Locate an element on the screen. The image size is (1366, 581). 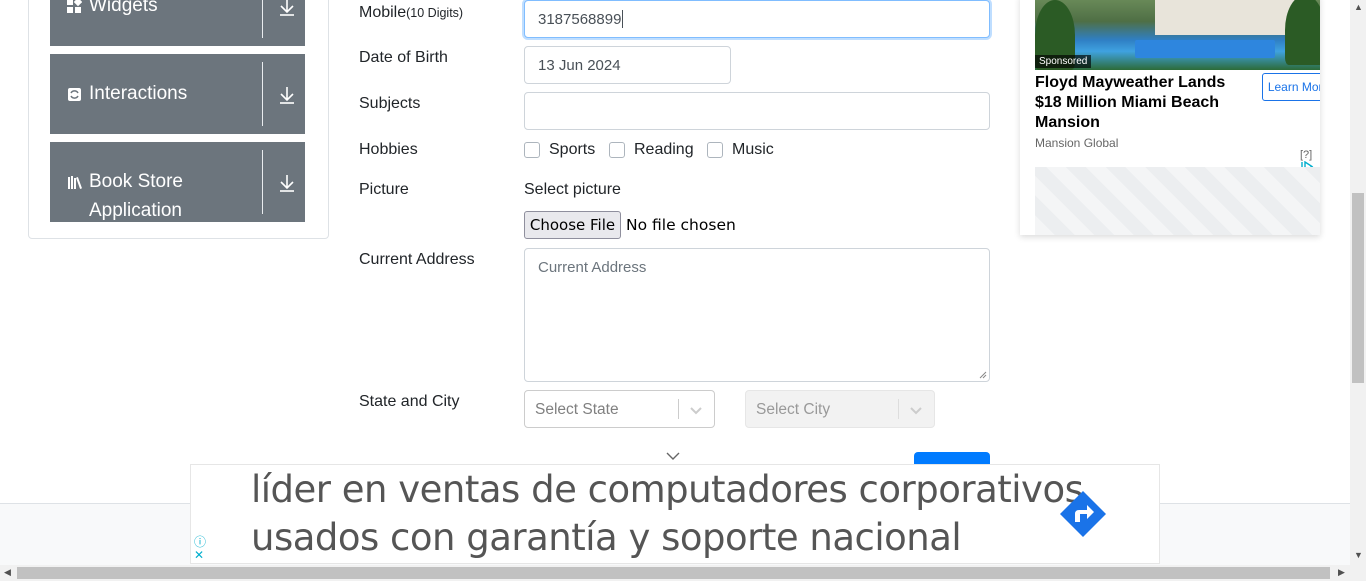
file-status: No file chosen is located at coordinates (681, 225).